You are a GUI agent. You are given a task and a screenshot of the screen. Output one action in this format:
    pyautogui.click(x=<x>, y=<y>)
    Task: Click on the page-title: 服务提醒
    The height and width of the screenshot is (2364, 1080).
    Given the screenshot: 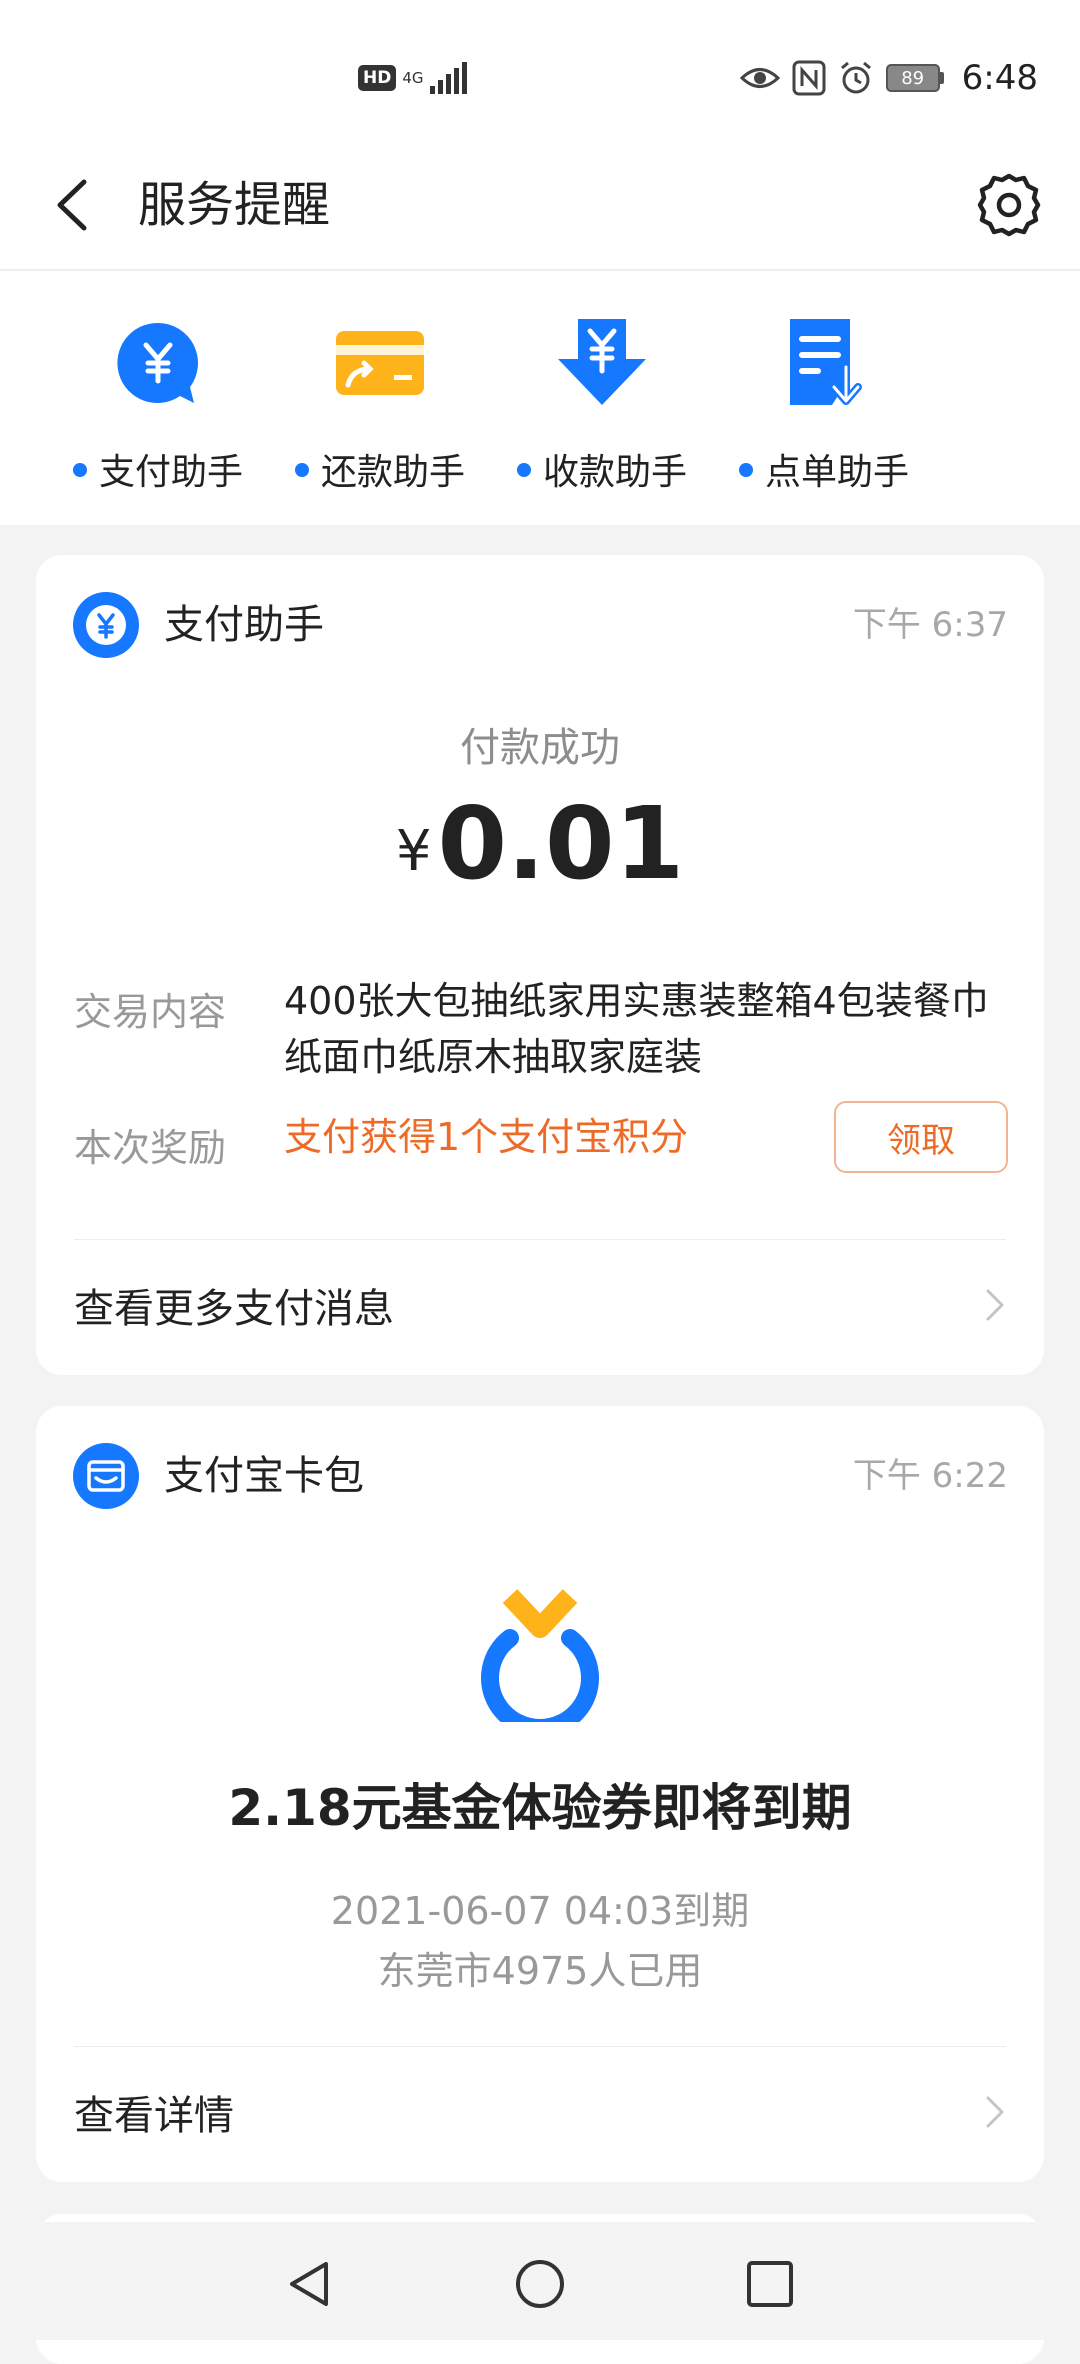 What is the action you would take?
    pyautogui.click(x=234, y=205)
    